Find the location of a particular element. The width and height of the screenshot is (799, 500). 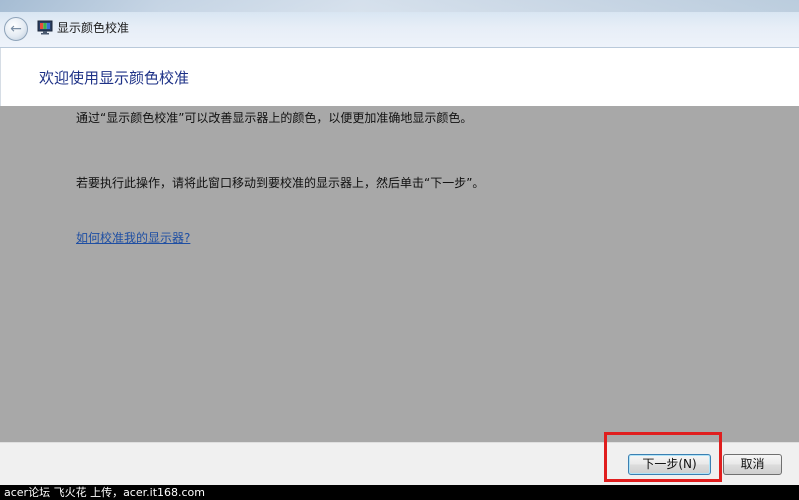

window-title: 显示颜色校准 is located at coordinates (93, 28).